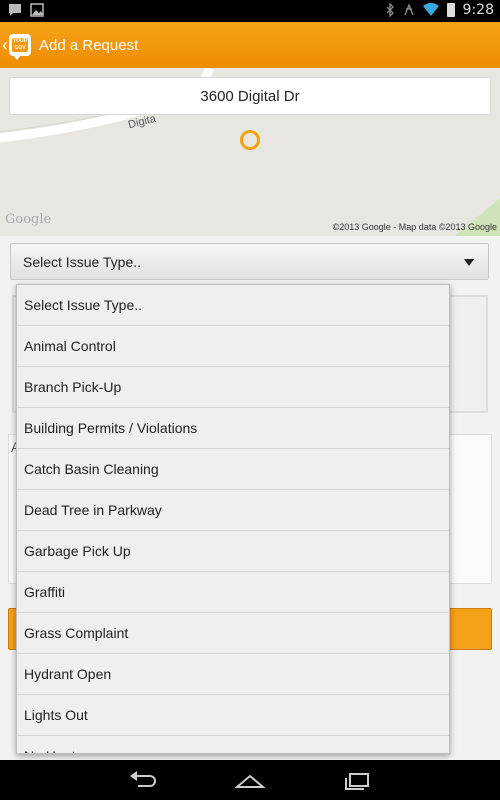 Image resolution: width=500 pixels, height=800 pixels. What do you see at coordinates (430, 9) in the screenshot?
I see `wifi-icon` at bounding box center [430, 9].